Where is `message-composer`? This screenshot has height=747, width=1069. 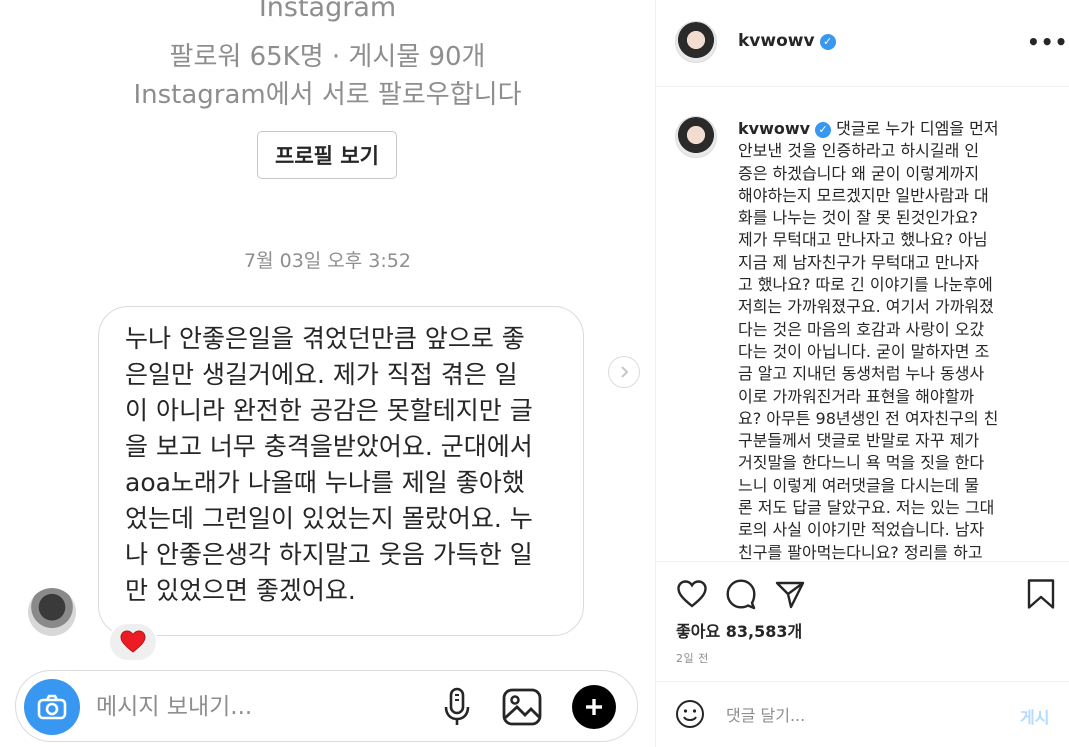
message-composer is located at coordinates (326, 706).